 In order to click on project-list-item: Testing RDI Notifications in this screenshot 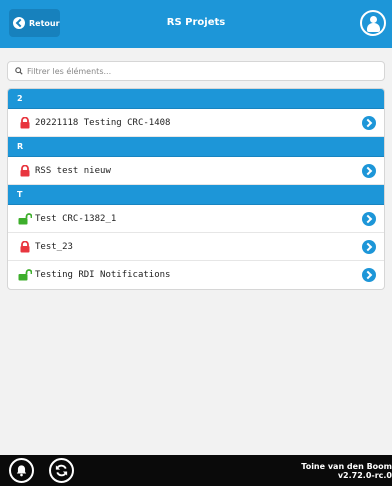, I will do `click(196, 275)`.